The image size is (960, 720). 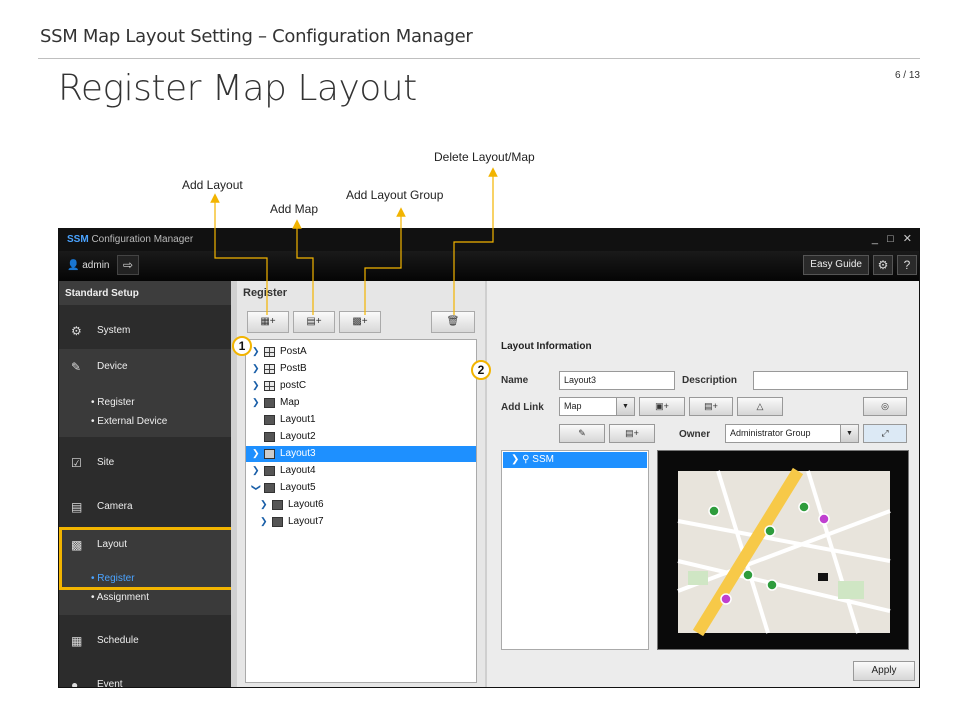 What do you see at coordinates (361, 522) in the screenshot?
I see `tree-item-layout7: ❯ Layout7` at bounding box center [361, 522].